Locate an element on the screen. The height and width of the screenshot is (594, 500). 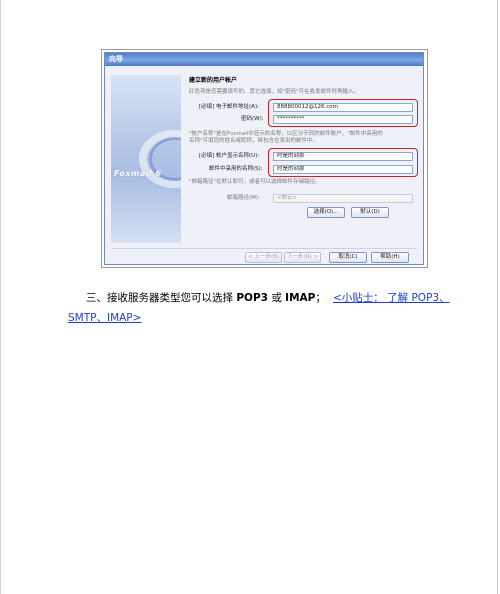
account-highlight-box is located at coordinates (343, 162).